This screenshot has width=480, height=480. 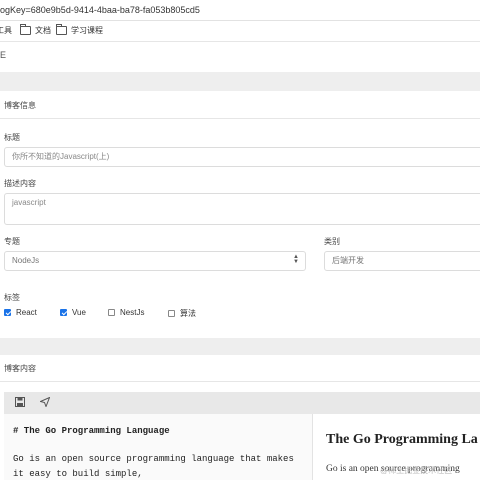 What do you see at coordinates (132, 312) in the screenshot?
I see `tag-label: NestJs` at bounding box center [132, 312].